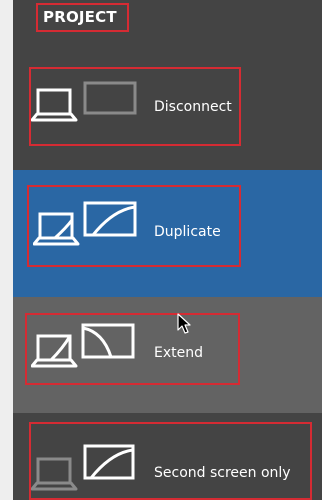 The image size is (322, 500). What do you see at coordinates (184, 323) in the screenshot?
I see `mouse-cursor-icon` at bounding box center [184, 323].